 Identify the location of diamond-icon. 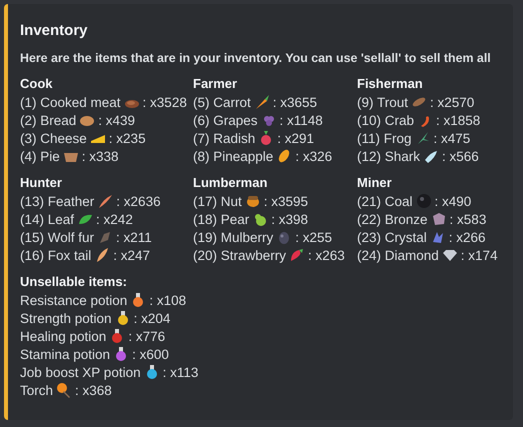
(450, 255).